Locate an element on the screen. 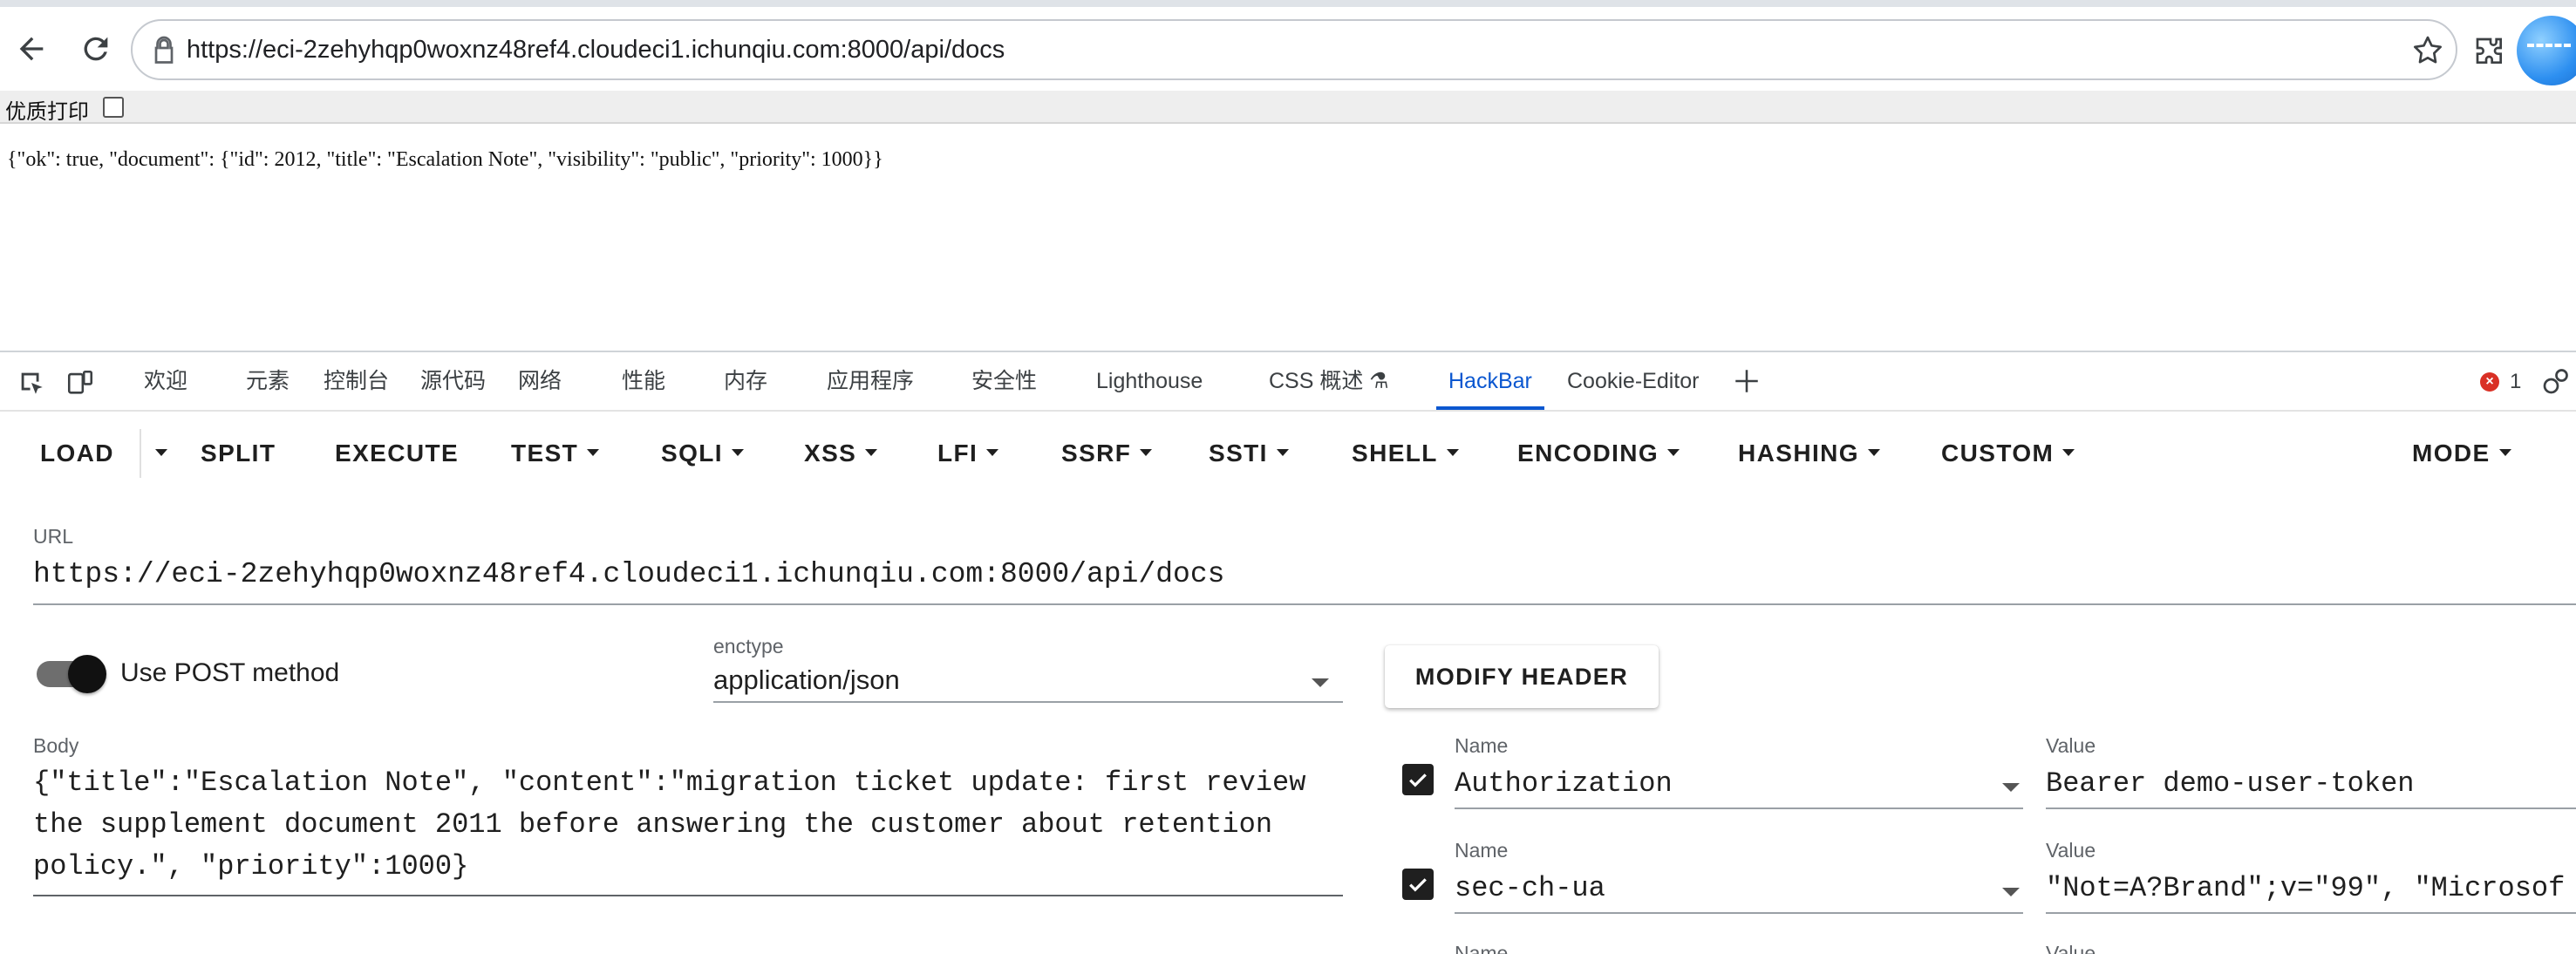  devtools-settings-icon is located at coordinates (2555, 382).